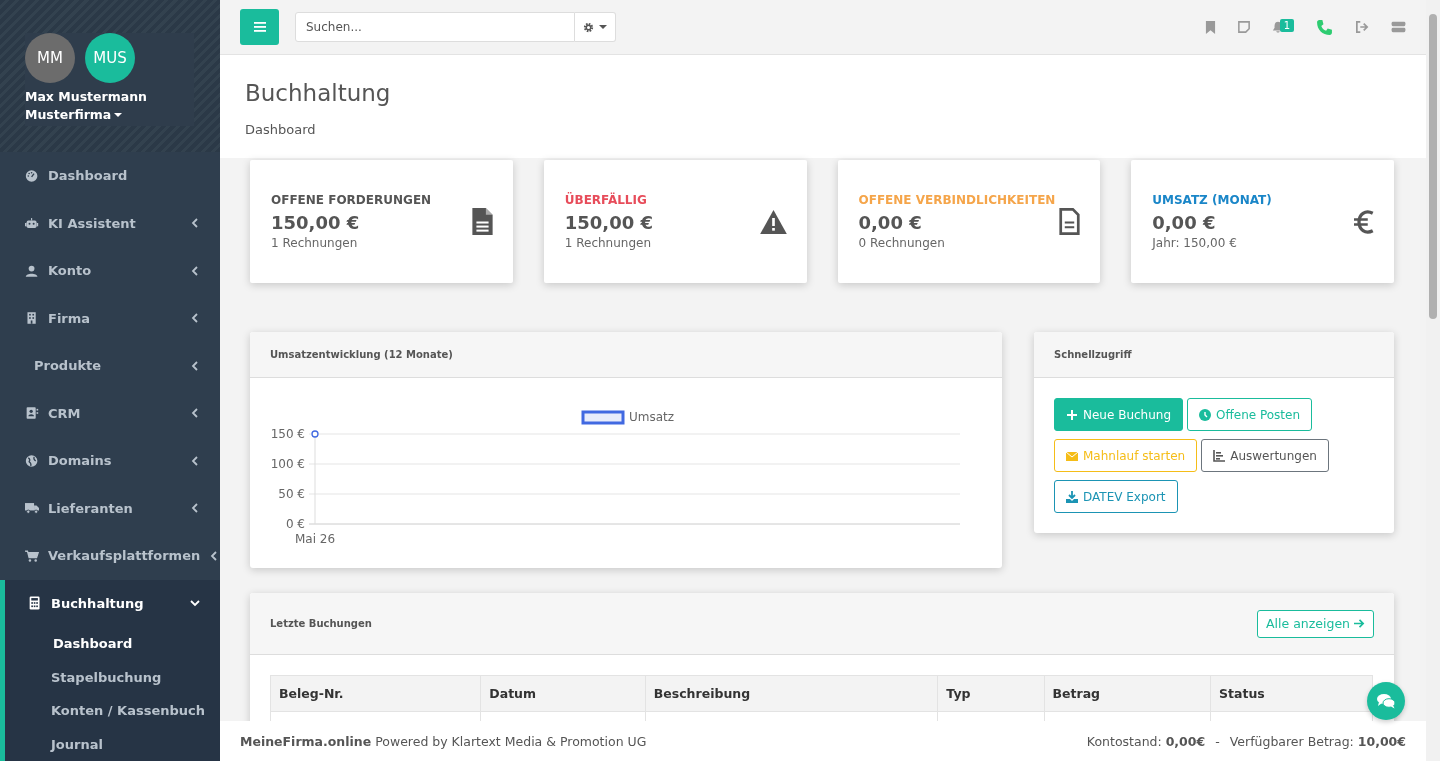  What do you see at coordinates (318, 93) in the screenshot?
I see `page-title: Buchhaltung` at bounding box center [318, 93].